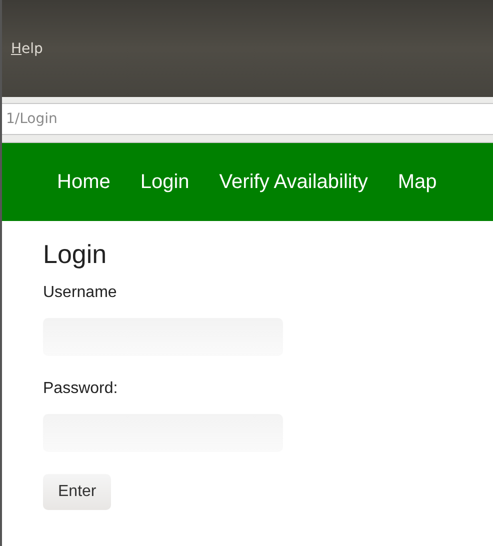 The width and height of the screenshot is (493, 546). I want to click on field-label: Password:, so click(81, 389).